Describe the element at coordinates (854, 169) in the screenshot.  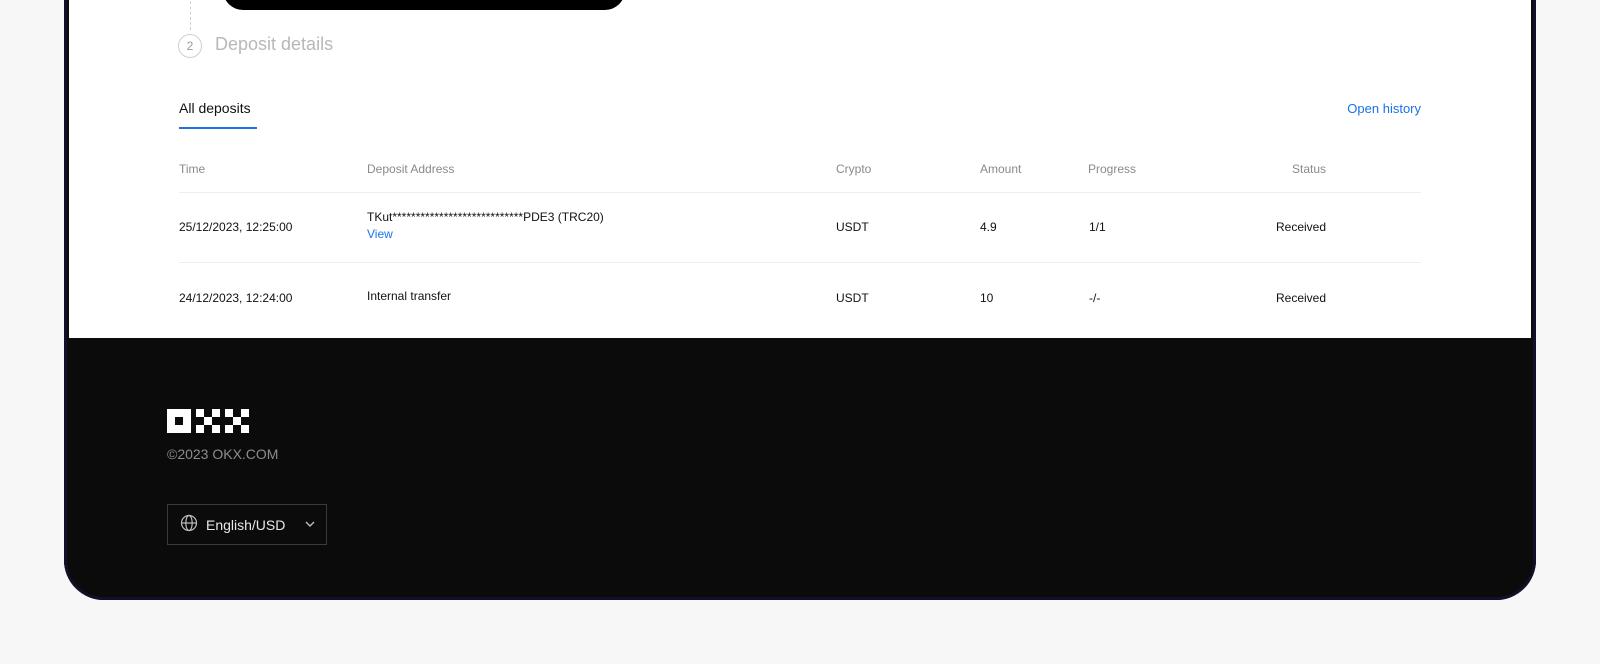
I see `column-header-crypto: Crypto` at that location.